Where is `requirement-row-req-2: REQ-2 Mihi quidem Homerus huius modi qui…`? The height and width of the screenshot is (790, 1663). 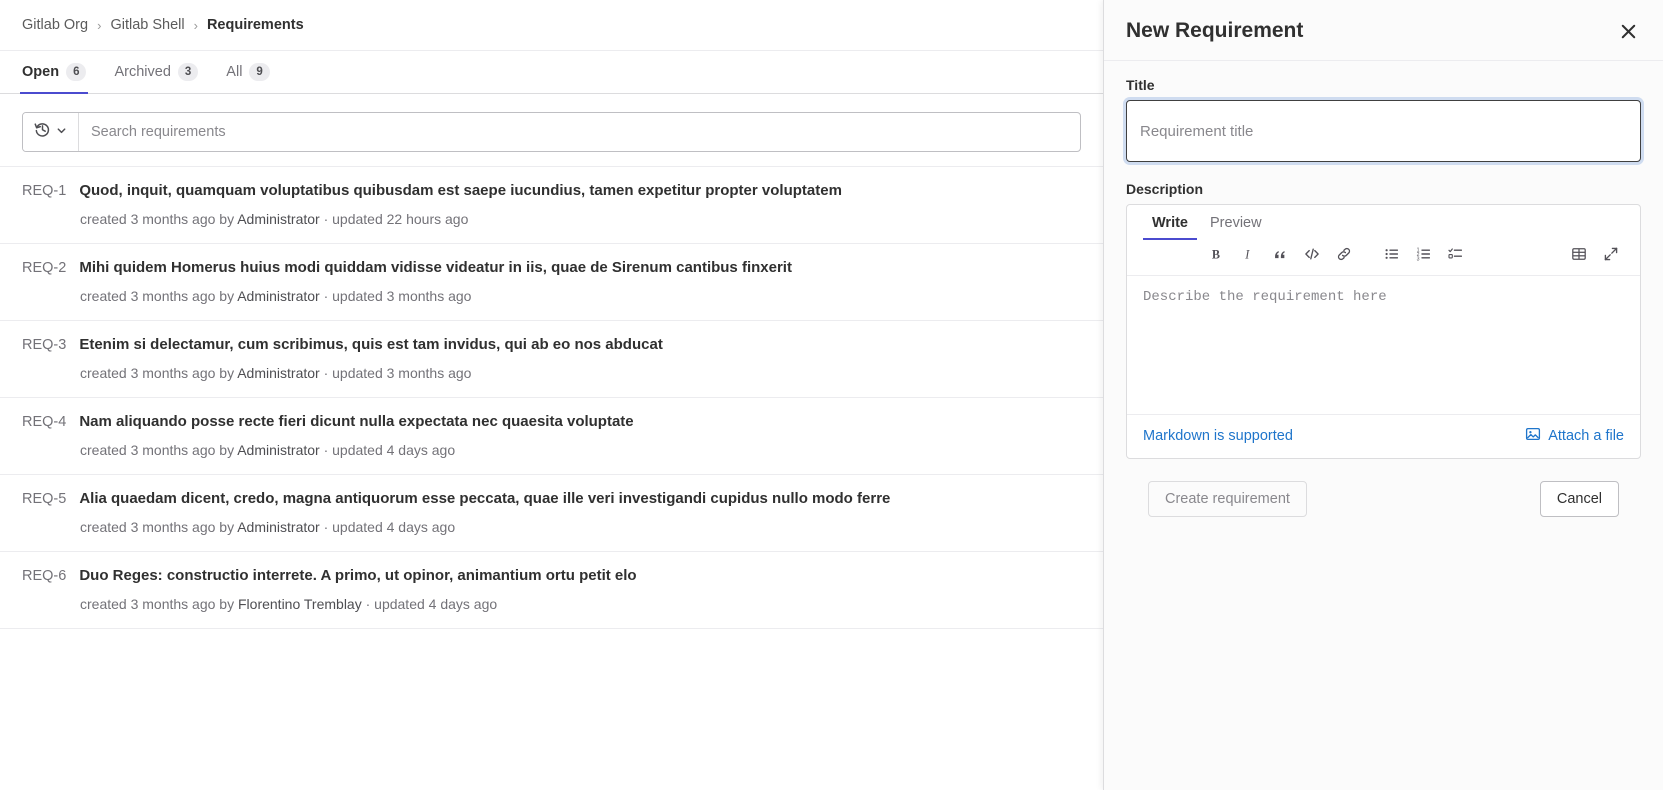
requirement-row-req-2: REQ-2 Mihi quidem Homerus huius modi qui… is located at coordinates (551, 282).